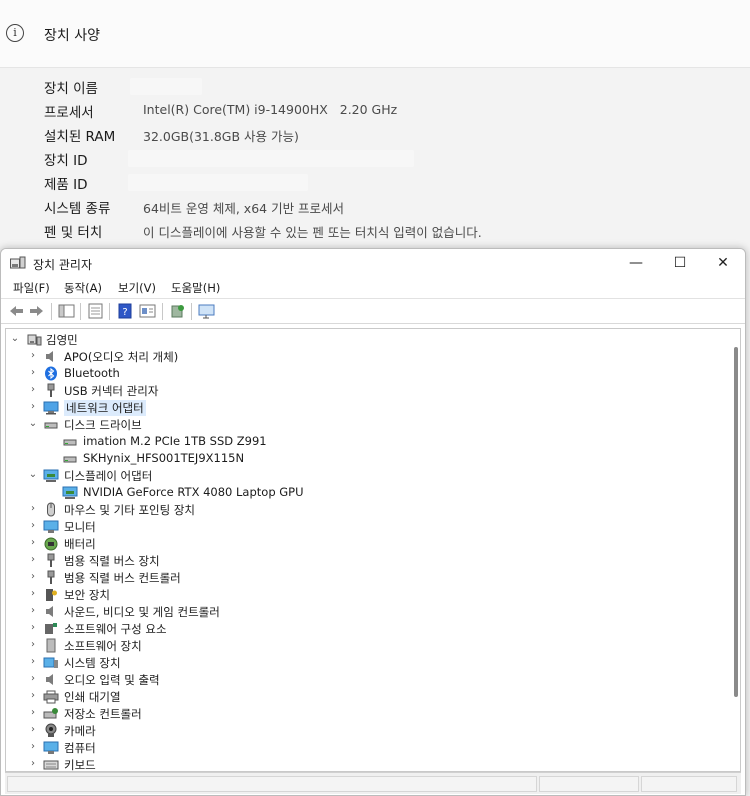  Describe the element at coordinates (375, 86) in the screenshot. I see `spec-row-device-name: 장치 이름` at that location.